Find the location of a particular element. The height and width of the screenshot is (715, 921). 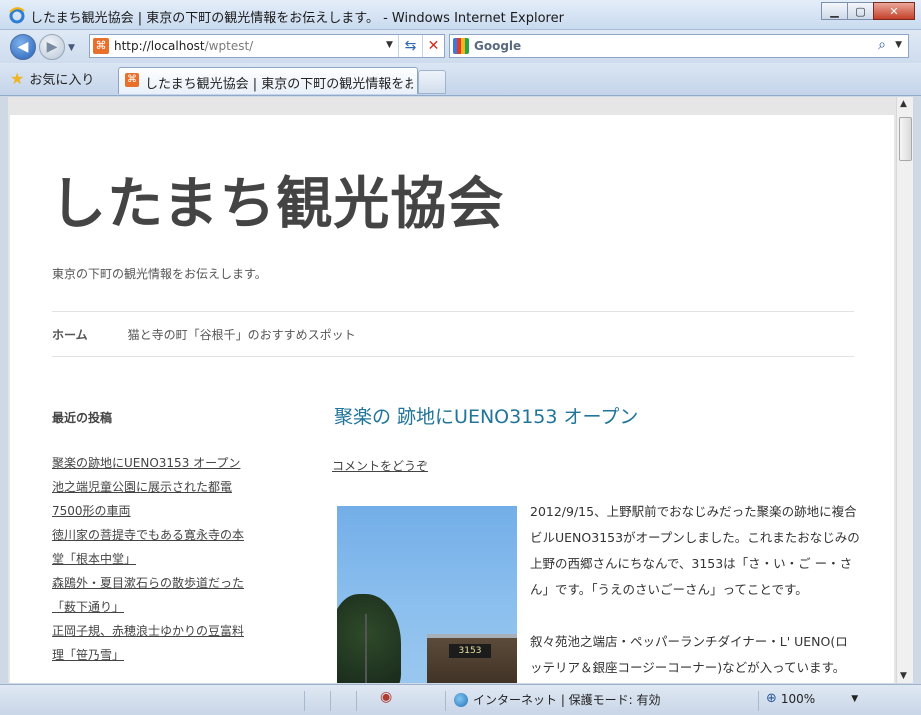

photo-building is located at coordinates (472, 658).